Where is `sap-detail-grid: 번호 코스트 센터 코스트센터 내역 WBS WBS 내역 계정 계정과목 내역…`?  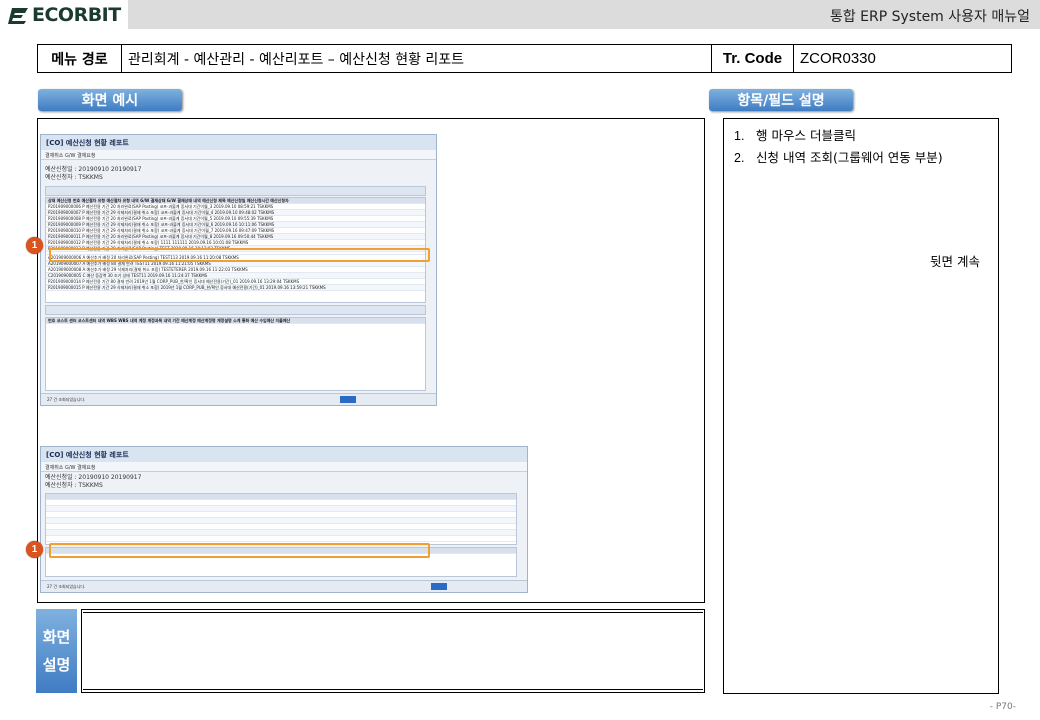
sap-detail-grid: 번호 코스트 센터 코스트센터 내역 WBS WBS 내역 계정 계정과목 내역… is located at coordinates (235, 354).